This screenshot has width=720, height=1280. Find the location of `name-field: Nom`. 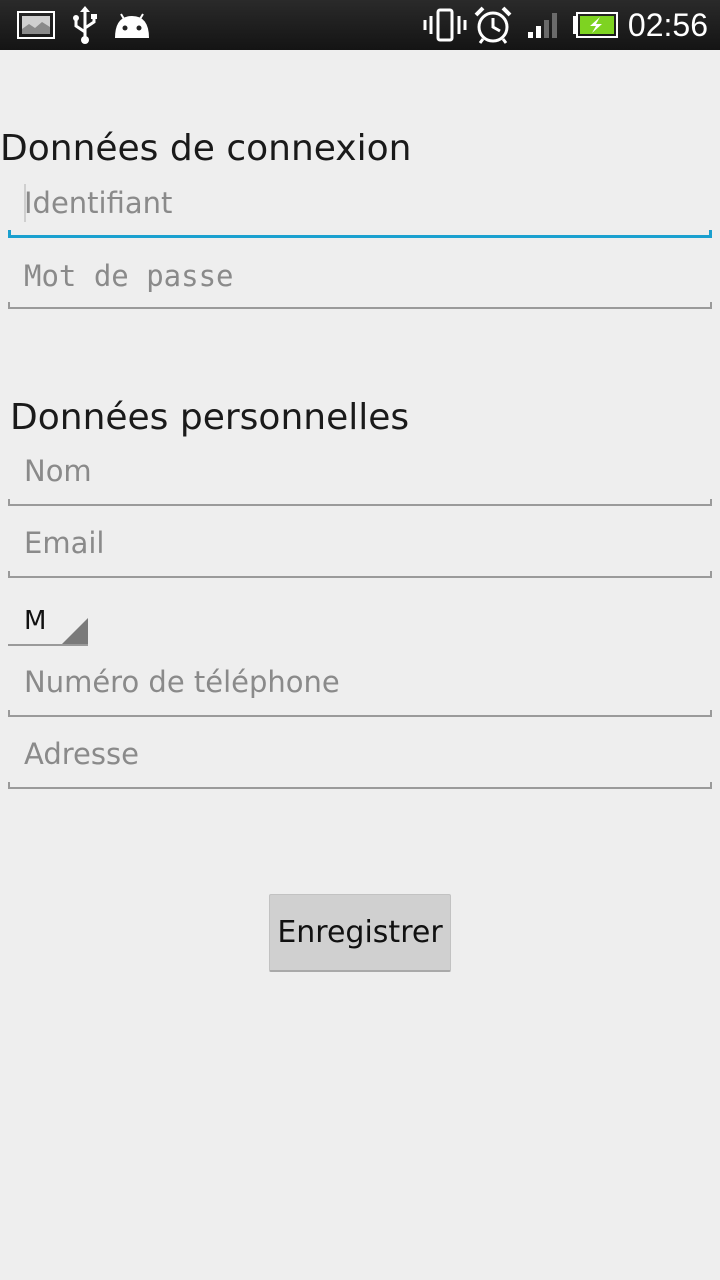

name-field: Nom is located at coordinates (360, 476).